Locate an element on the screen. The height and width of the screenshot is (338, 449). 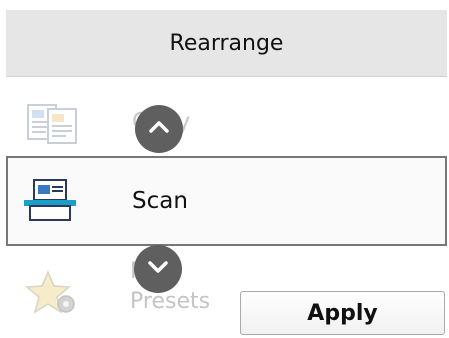
chevron-up-icon is located at coordinates (159, 129).